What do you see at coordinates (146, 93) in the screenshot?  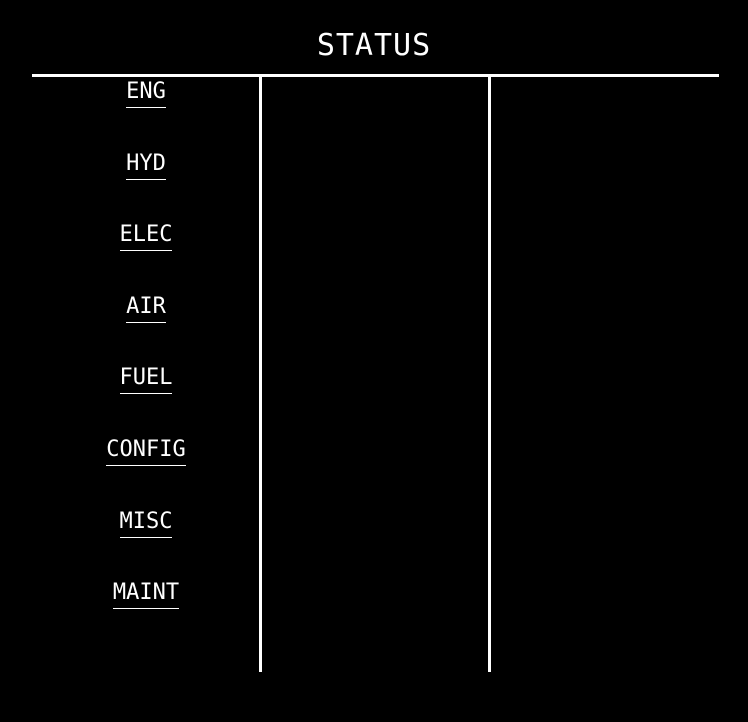 I see `menu-item-label: ENG` at bounding box center [146, 93].